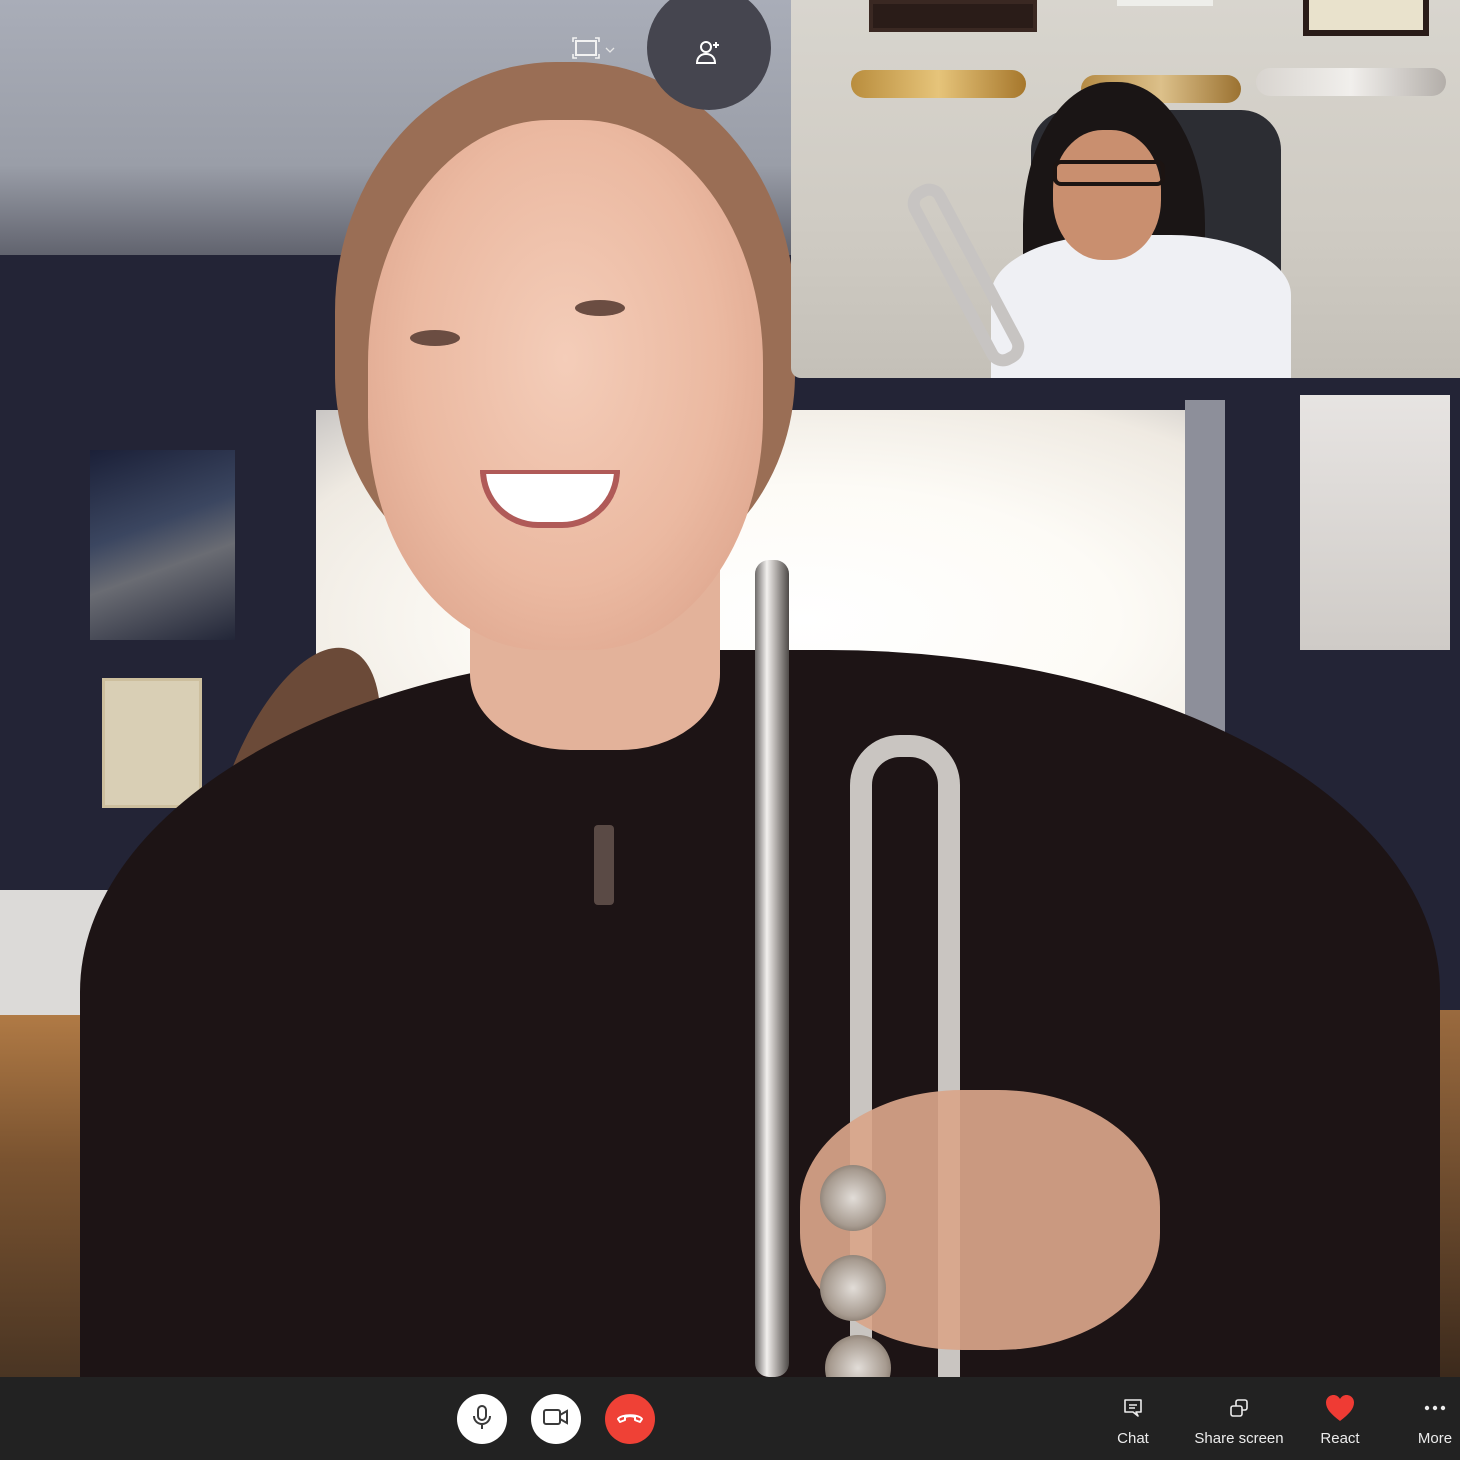 The height and width of the screenshot is (1460, 1460). Describe the element at coordinates (730, 1418) in the screenshot. I see `call-toolbar: Chat Share screen React More` at that location.